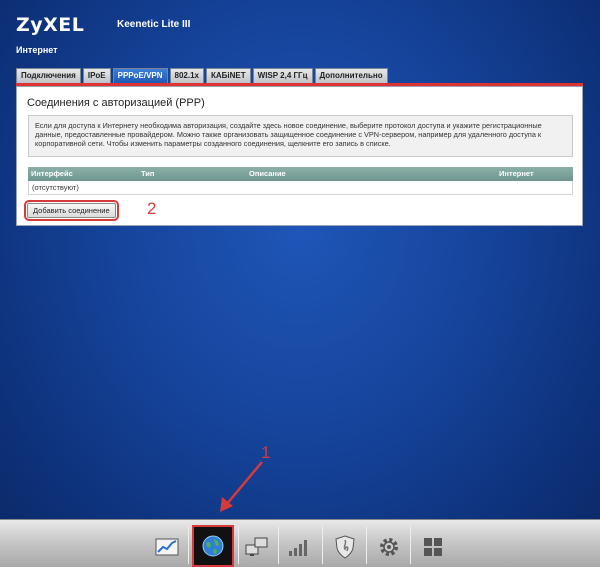  I want to click on tab-connections: Подключения, so click(48, 75).